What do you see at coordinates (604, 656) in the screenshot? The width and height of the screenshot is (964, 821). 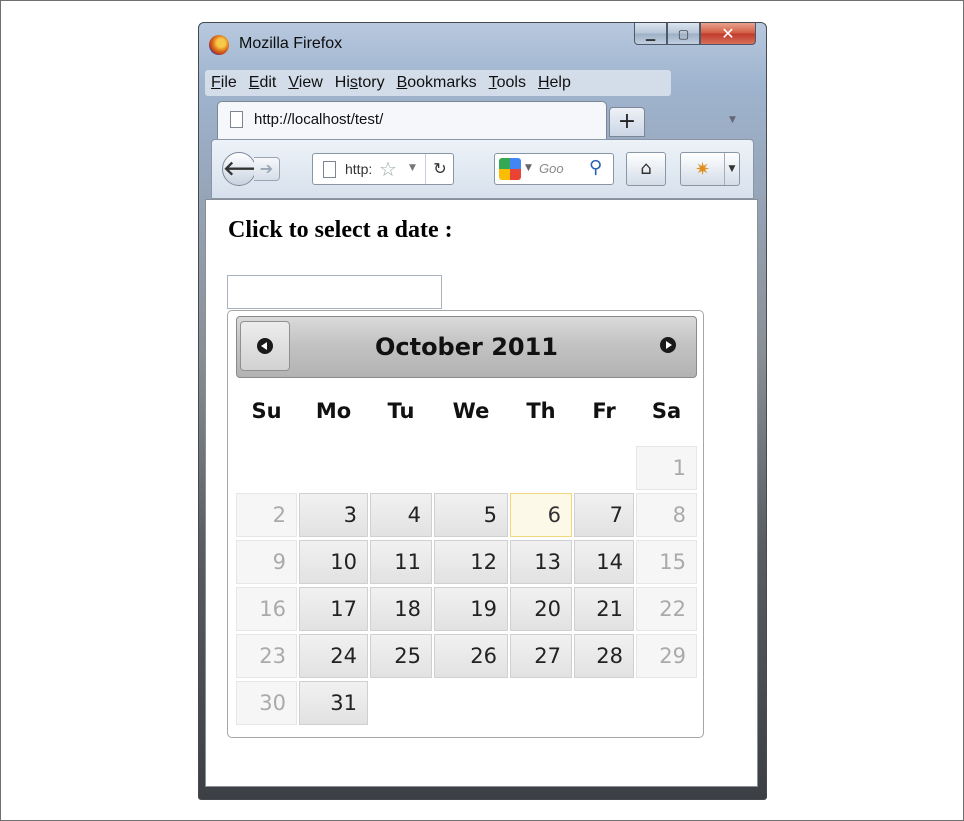 I see `day-cell: 28` at bounding box center [604, 656].